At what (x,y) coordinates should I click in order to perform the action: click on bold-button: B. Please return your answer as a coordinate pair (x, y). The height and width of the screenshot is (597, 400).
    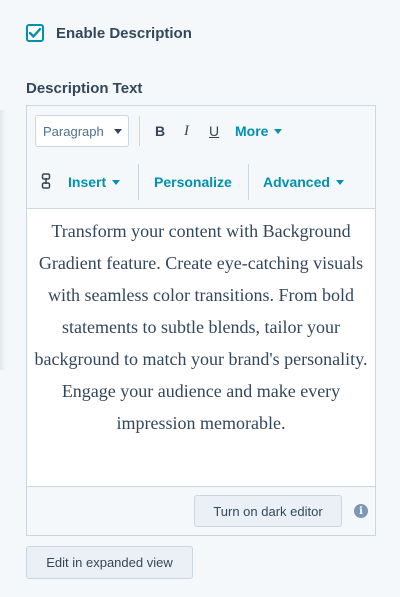
    Looking at the image, I should click on (160, 131).